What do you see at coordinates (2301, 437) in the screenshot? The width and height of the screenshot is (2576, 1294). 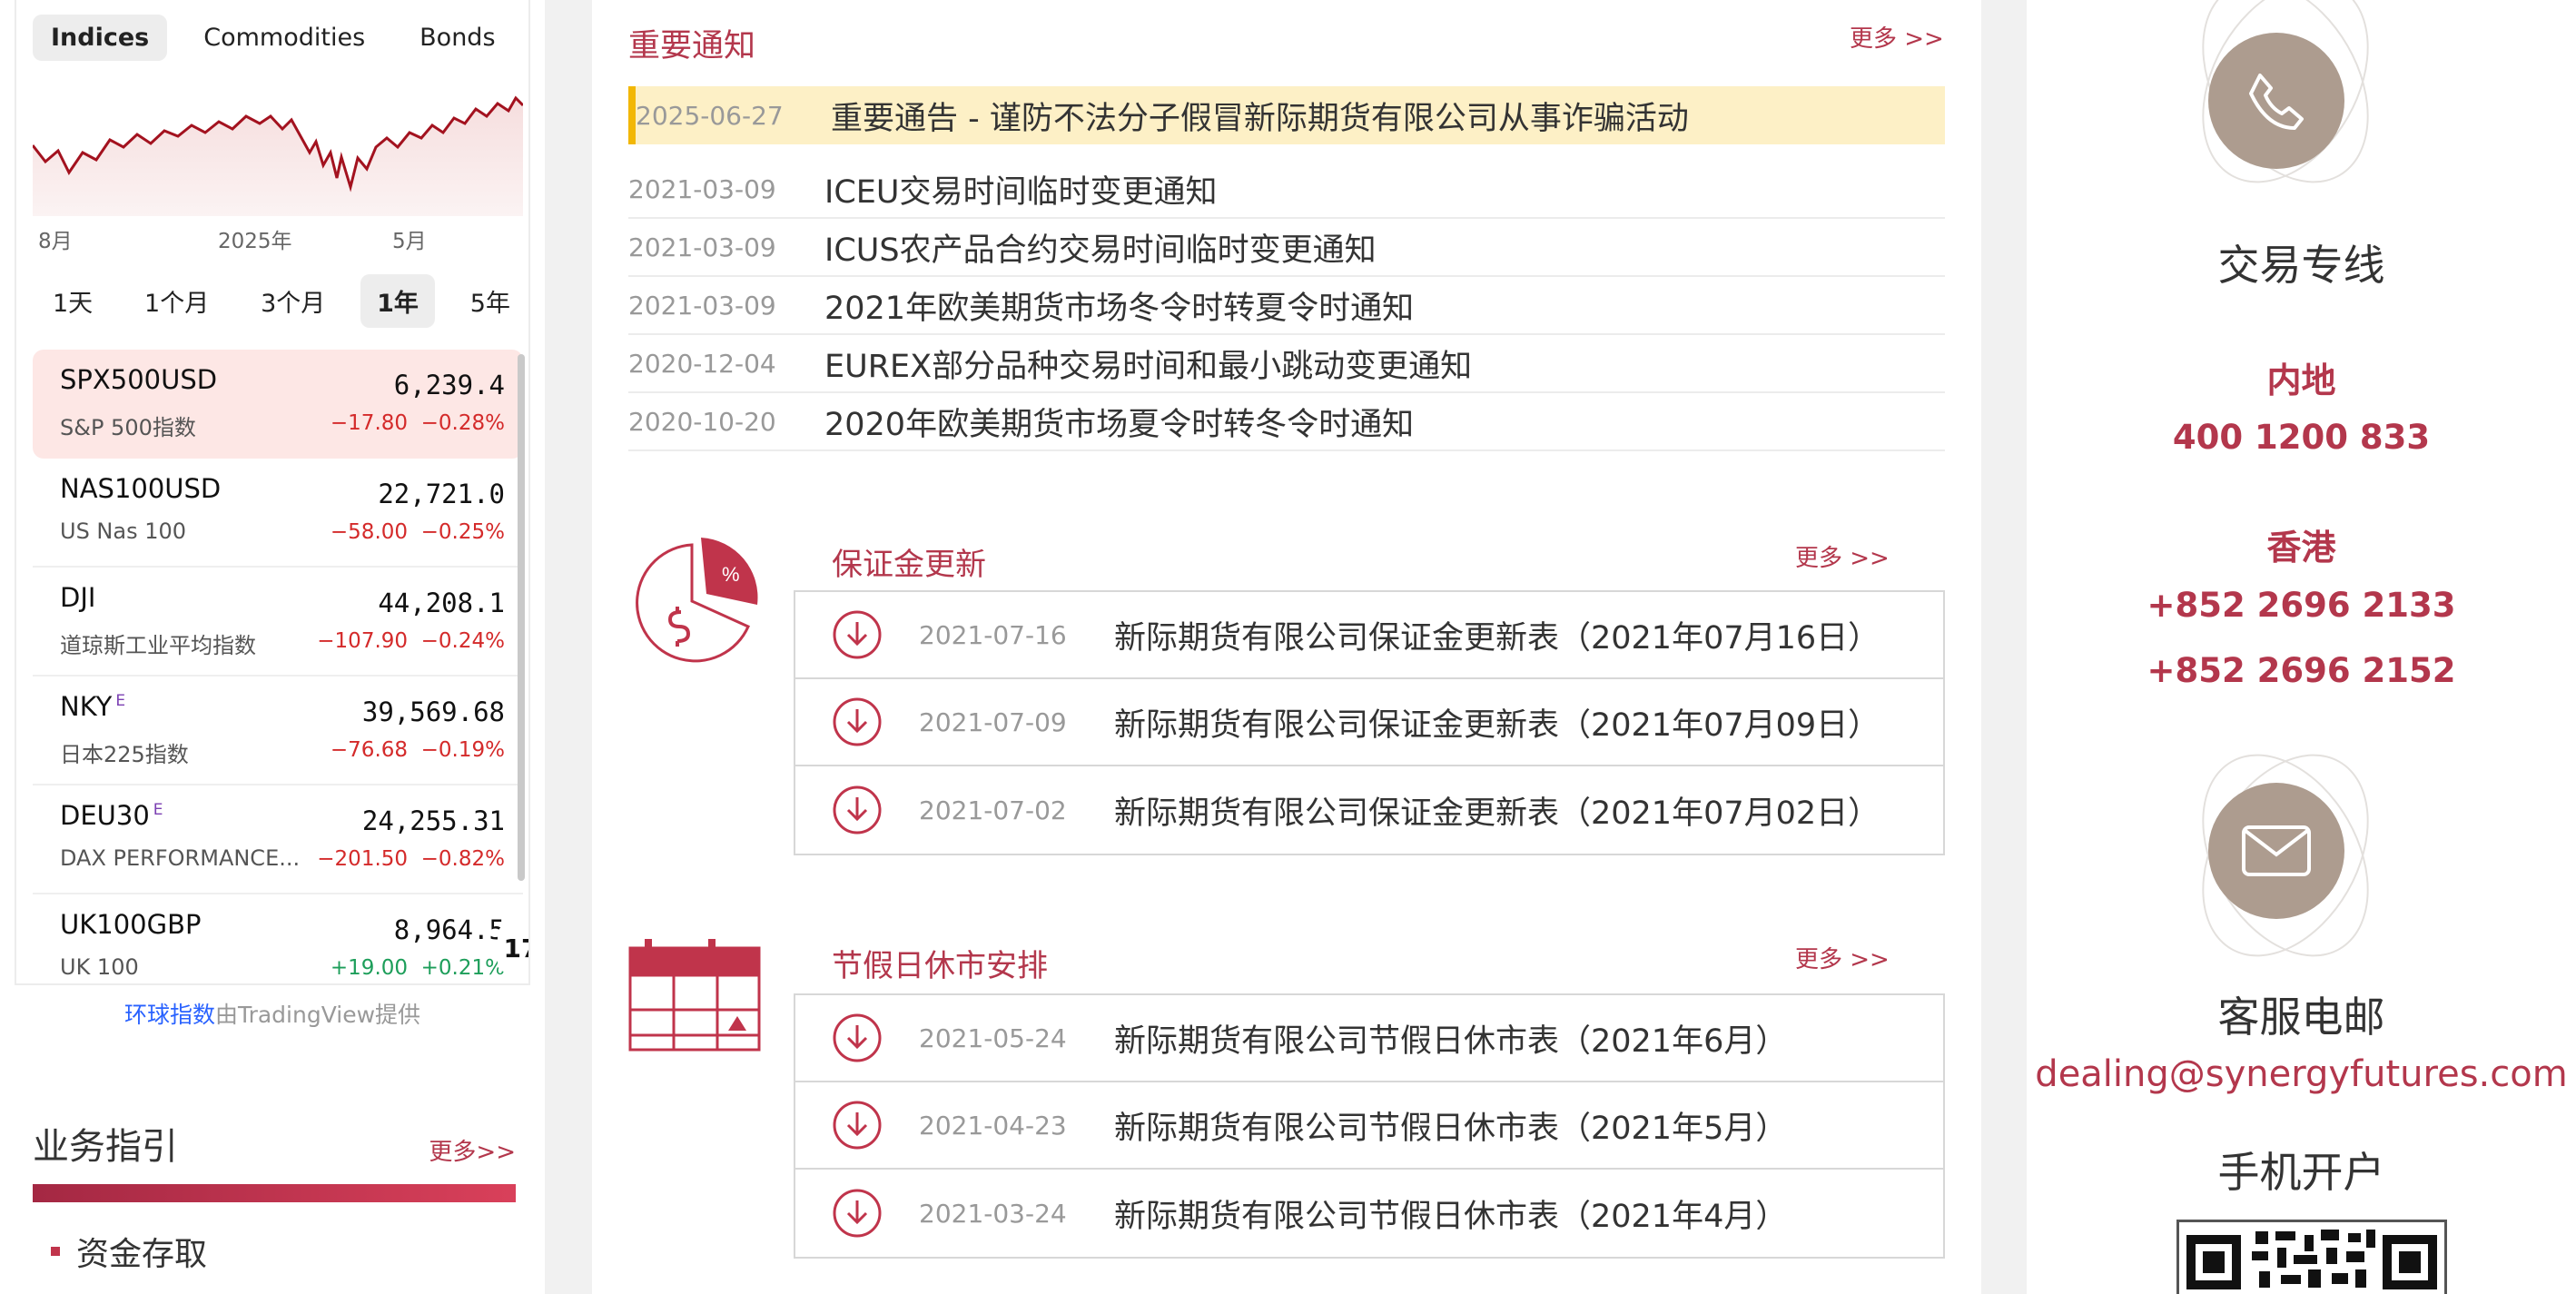 I see `mainland-phone: 400 1200 833` at bounding box center [2301, 437].